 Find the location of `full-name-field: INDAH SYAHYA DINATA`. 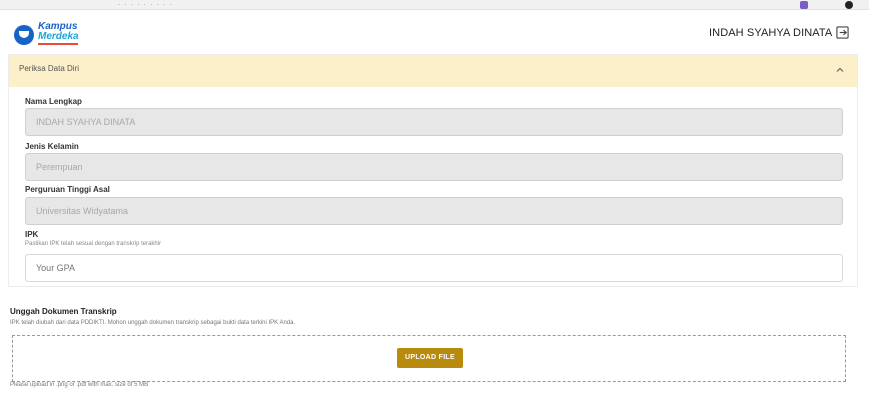

full-name-field: INDAH SYAHYA DINATA is located at coordinates (434, 122).